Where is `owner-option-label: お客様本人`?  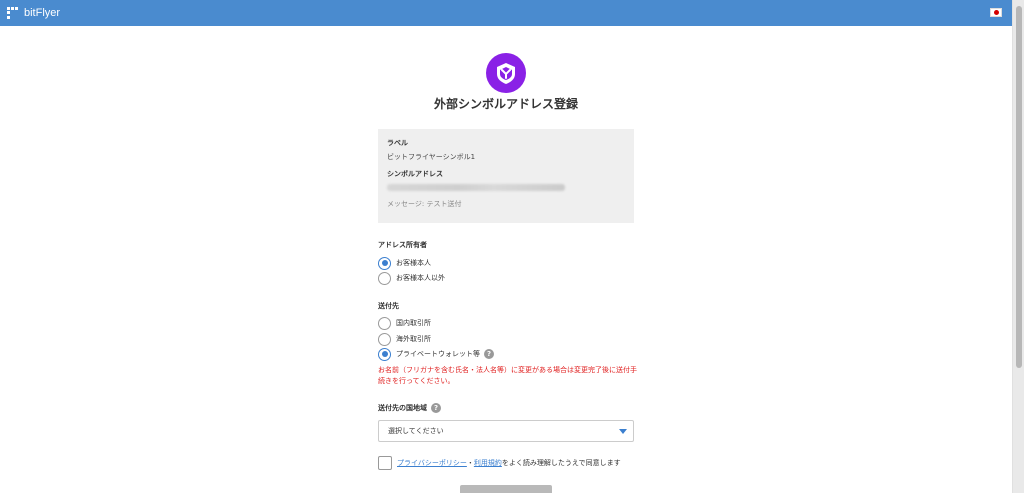 owner-option-label: お客様本人 is located at coordinates (413, 263).